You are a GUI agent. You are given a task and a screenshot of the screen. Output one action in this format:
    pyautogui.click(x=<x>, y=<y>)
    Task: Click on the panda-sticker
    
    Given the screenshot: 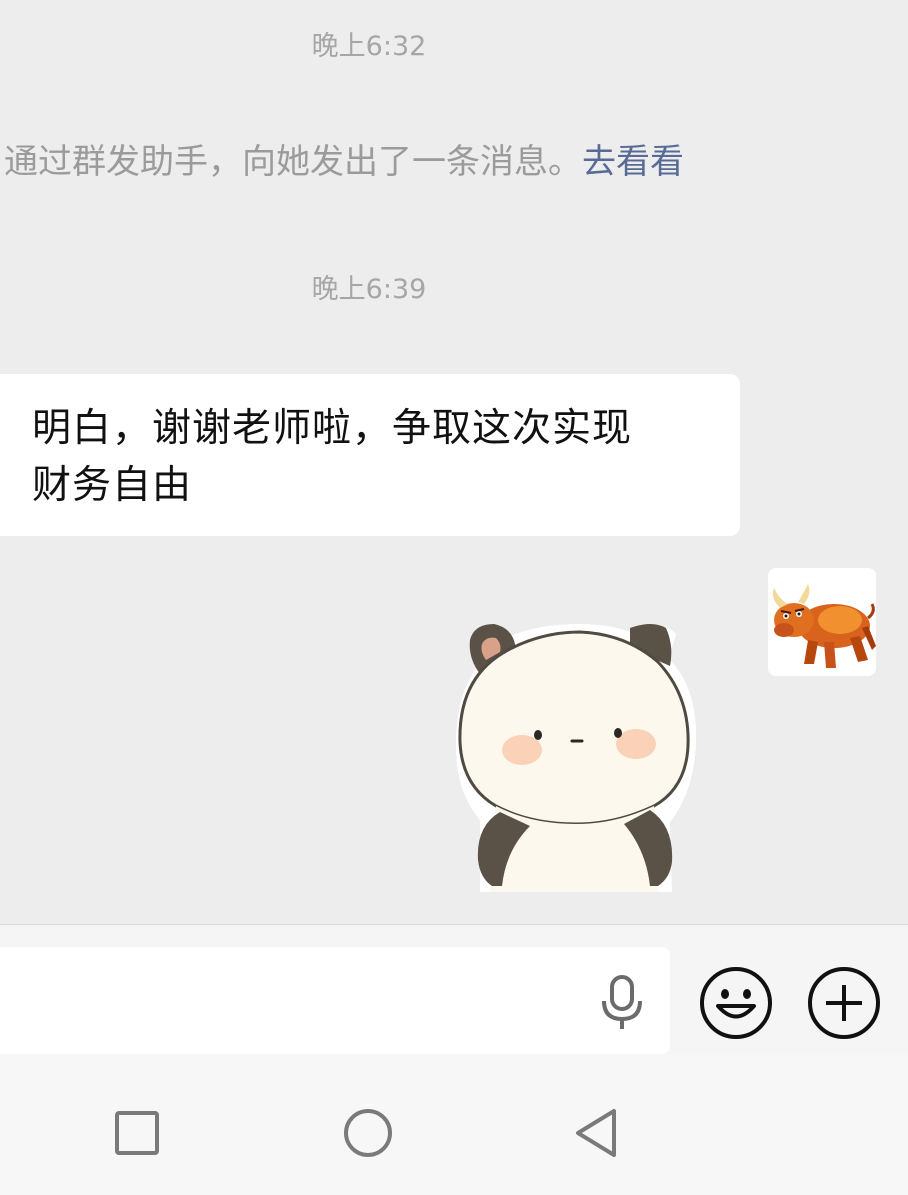 What is the action you would take?
    pyautogui.click(x=575, y=751)
    